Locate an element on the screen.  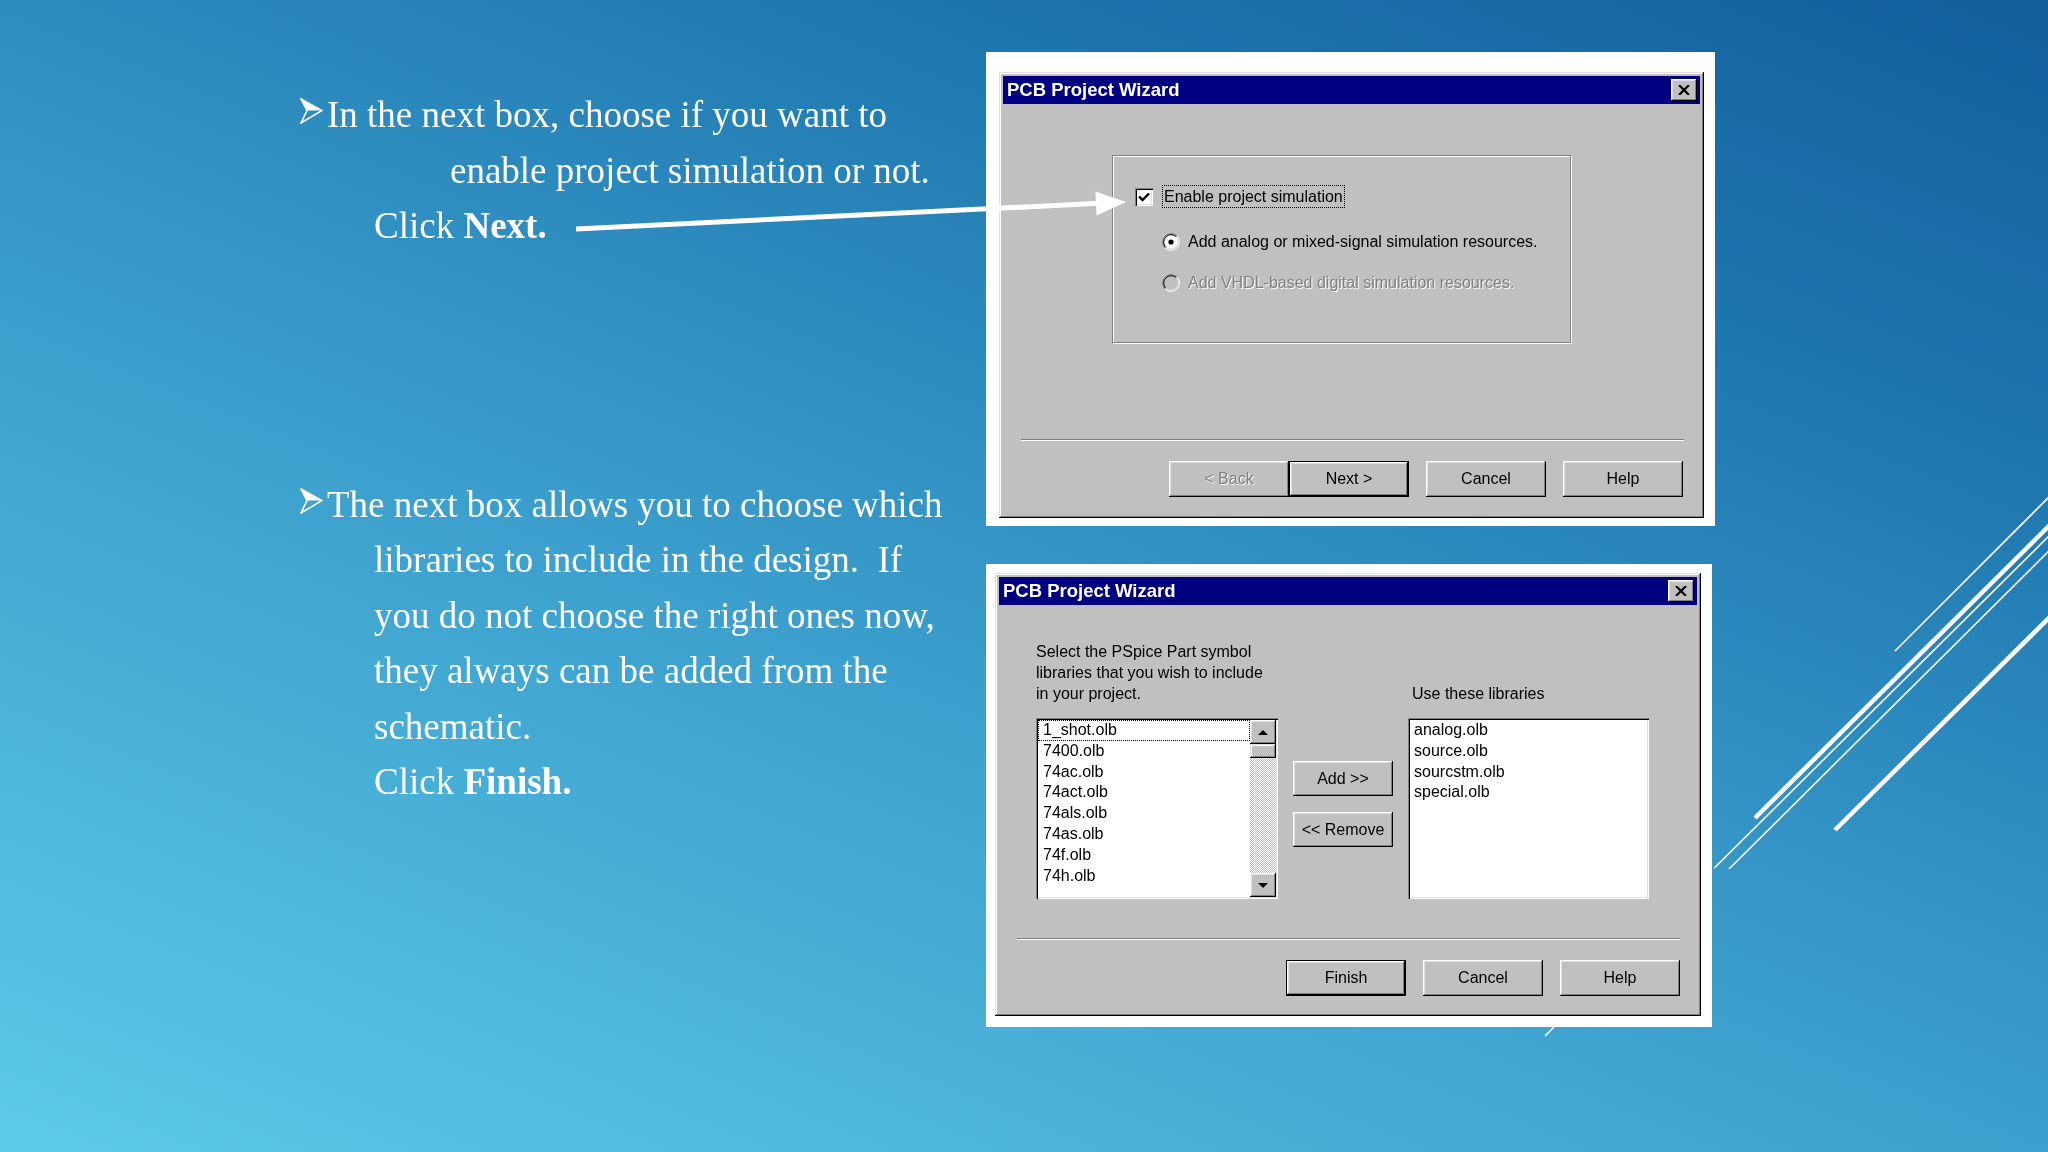
down-triangle-icon is located at coordinates (1263, 885).